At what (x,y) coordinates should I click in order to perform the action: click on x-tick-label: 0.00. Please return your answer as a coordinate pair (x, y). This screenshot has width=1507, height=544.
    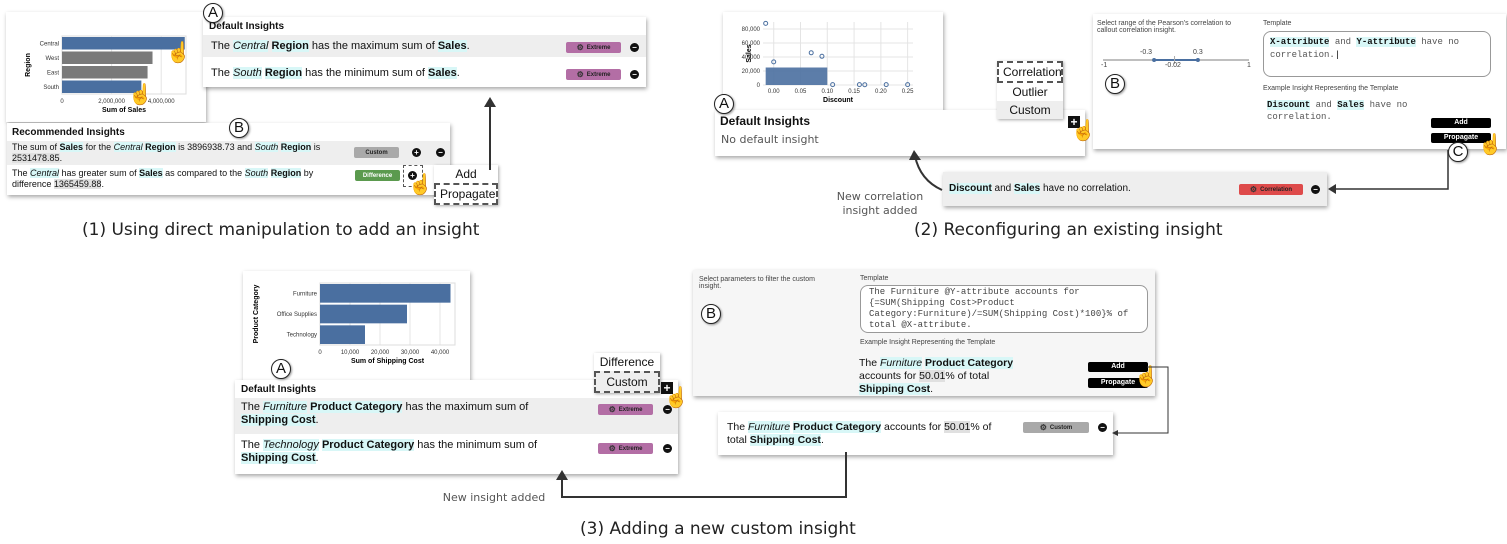
    Looking at the image, I should click on (774, 92).